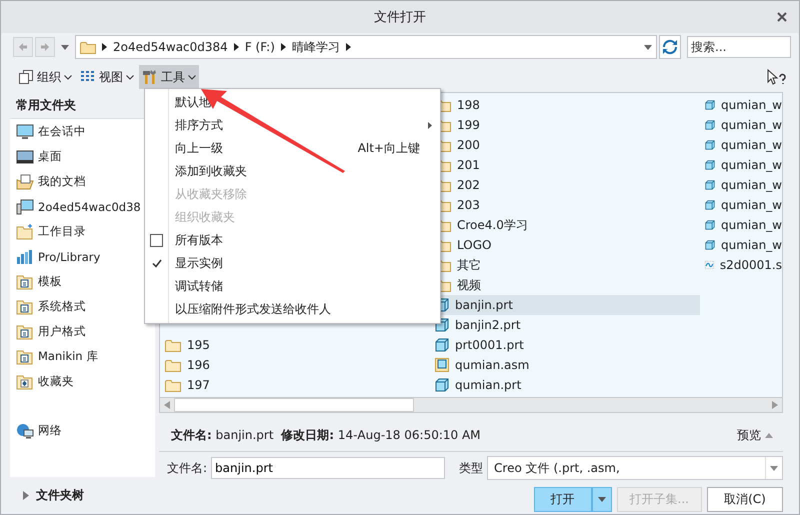 Image resolution: width=800 pixels, height=515 pixels. Describe the element at coordinates (25, 382) in the screenshot. I see `favorites-icon` at that location.